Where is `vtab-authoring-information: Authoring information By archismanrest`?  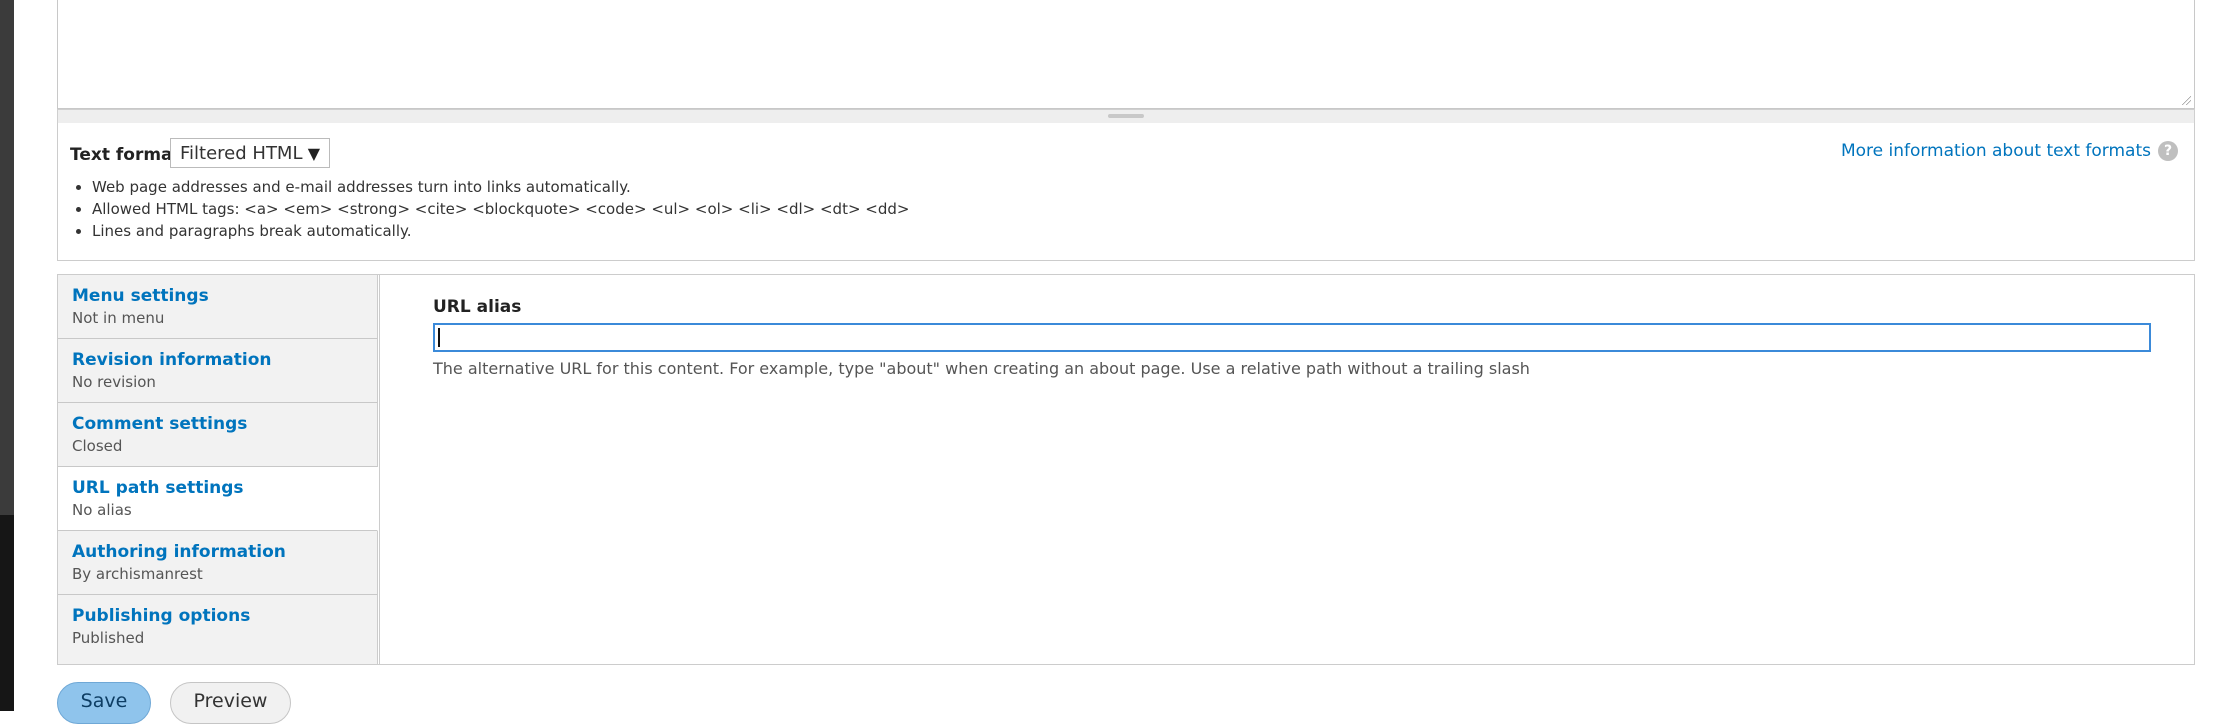
vtab-authoring-information: Authoring information By archismanrest is located at coordinates (218, 563).